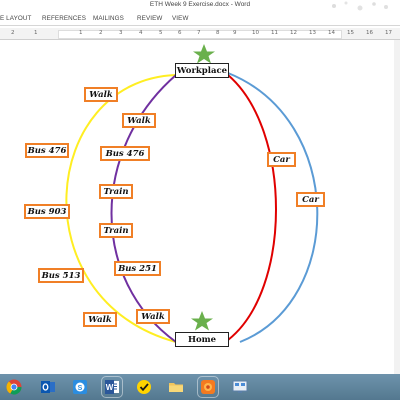  I want to click on home-star-icon, so click(202, 321).